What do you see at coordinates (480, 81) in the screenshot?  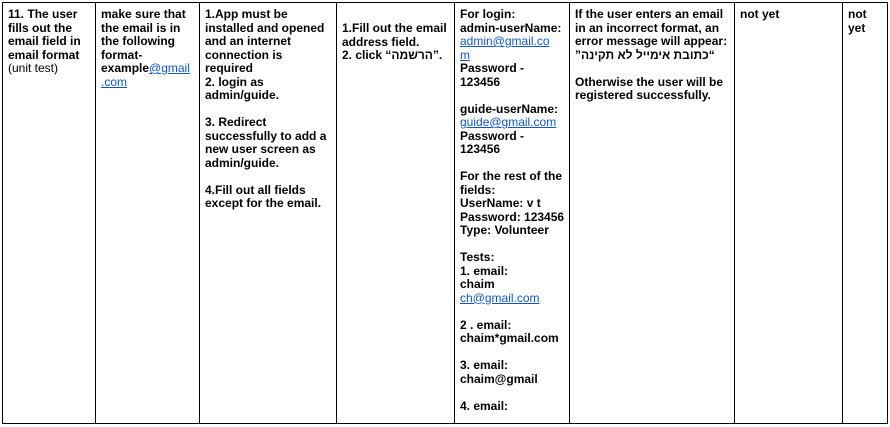 I see `admin-password: 123456` at bounding box center [480, 81].